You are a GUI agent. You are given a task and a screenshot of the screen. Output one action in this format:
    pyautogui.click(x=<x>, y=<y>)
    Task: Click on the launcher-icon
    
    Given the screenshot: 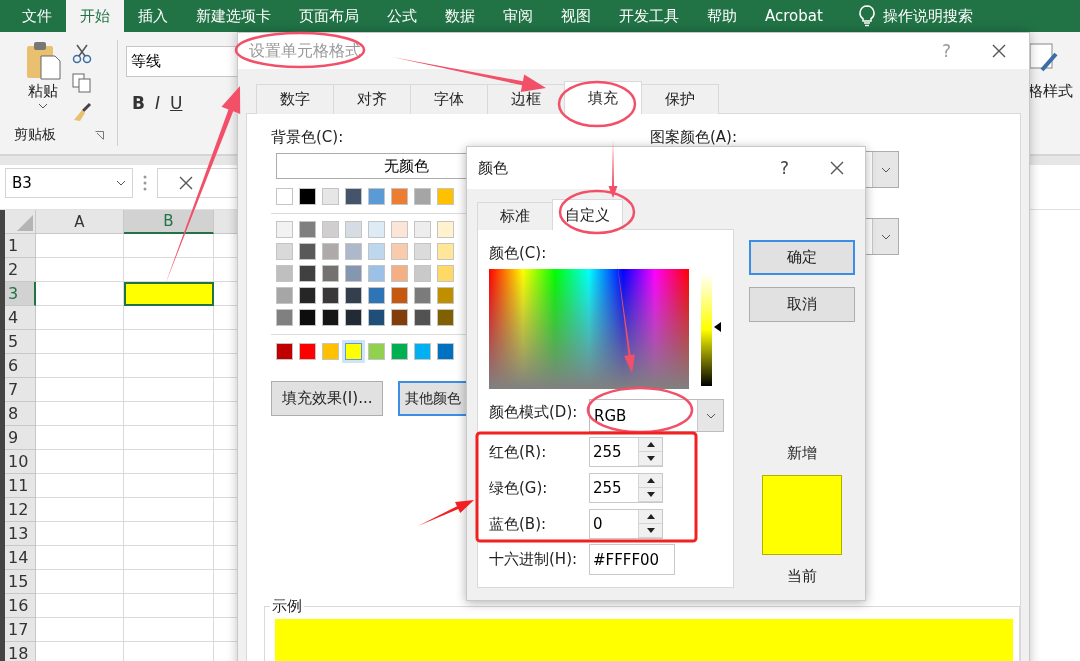 What is the action you would take?
    pyautogui.click(x=99, y=135)
    